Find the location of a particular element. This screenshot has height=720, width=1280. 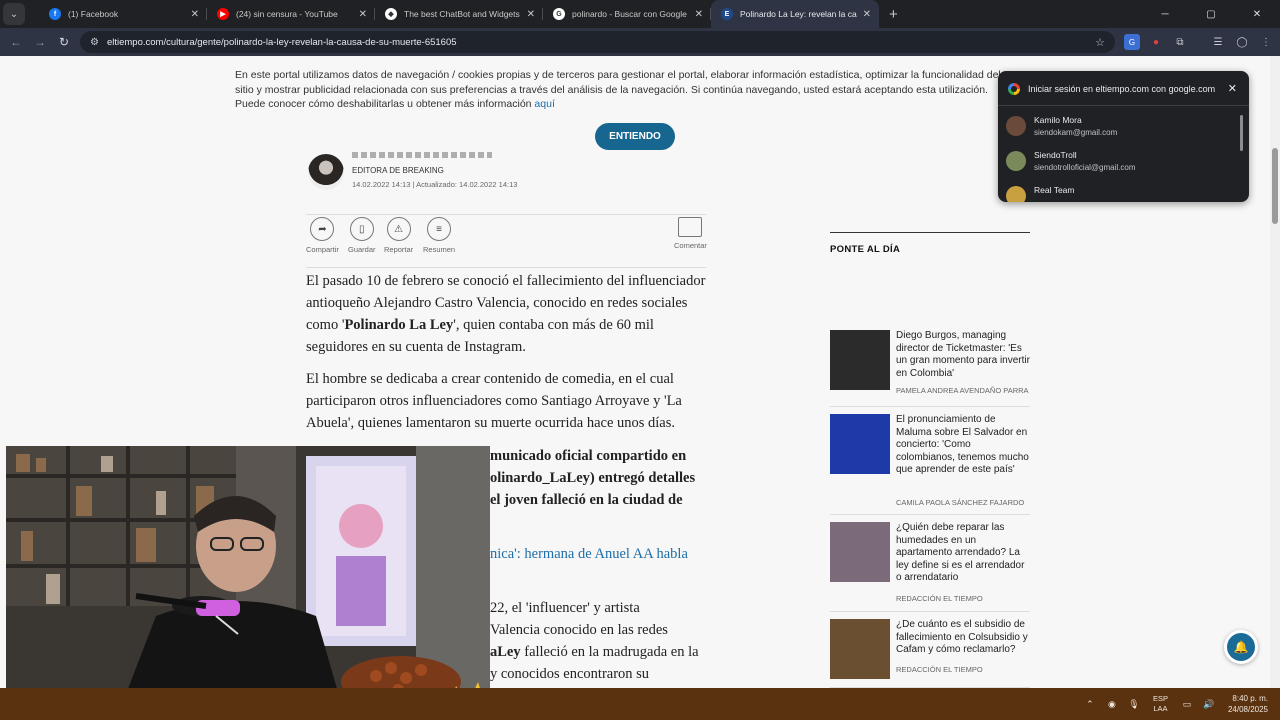

page-scrollbar-thumb is located at coordinates (1275, 186).